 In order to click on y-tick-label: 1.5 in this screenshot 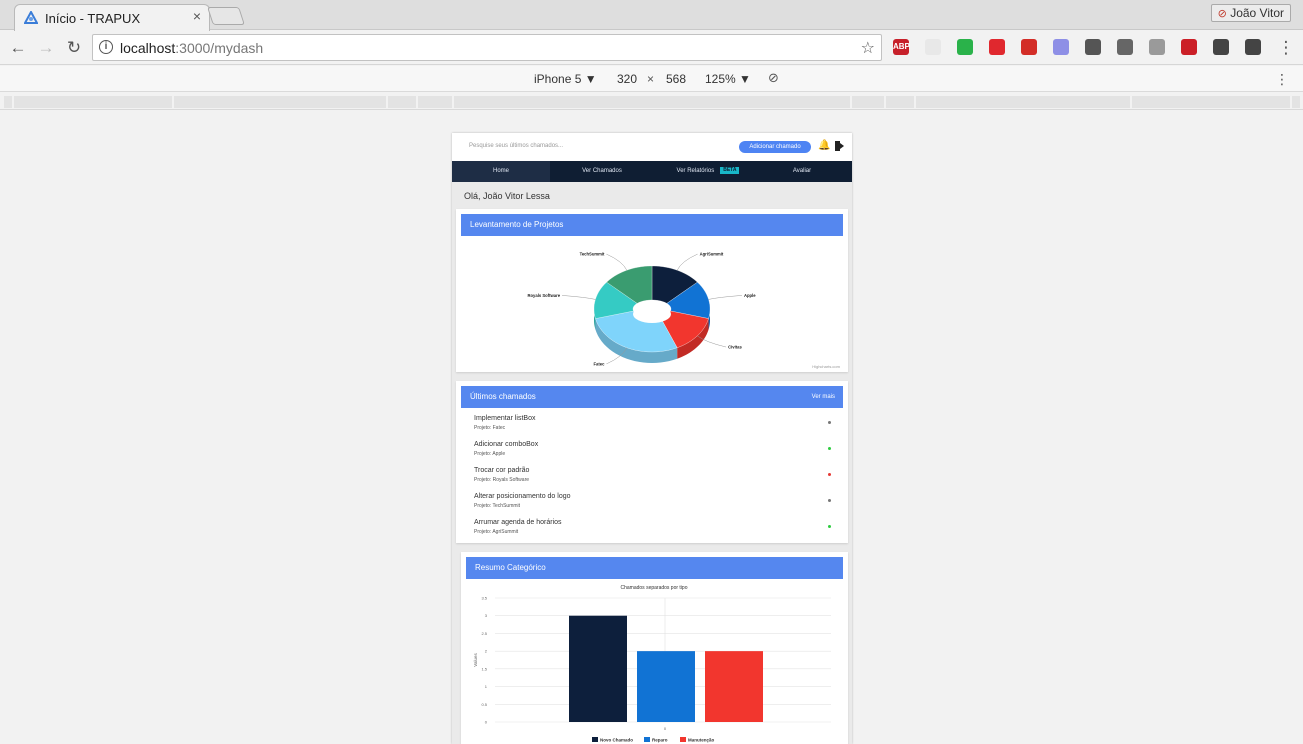, I will do `click(484, 668)`.